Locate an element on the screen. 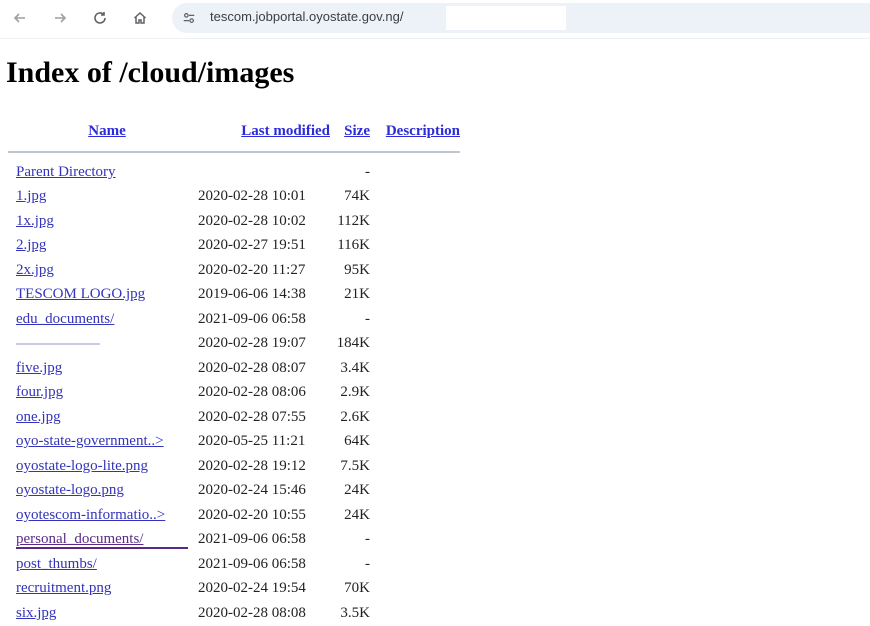 This screenshot has height=626, width=870. date-cell: 2020-02-27 19:51 is located at coordinates (252, 245).